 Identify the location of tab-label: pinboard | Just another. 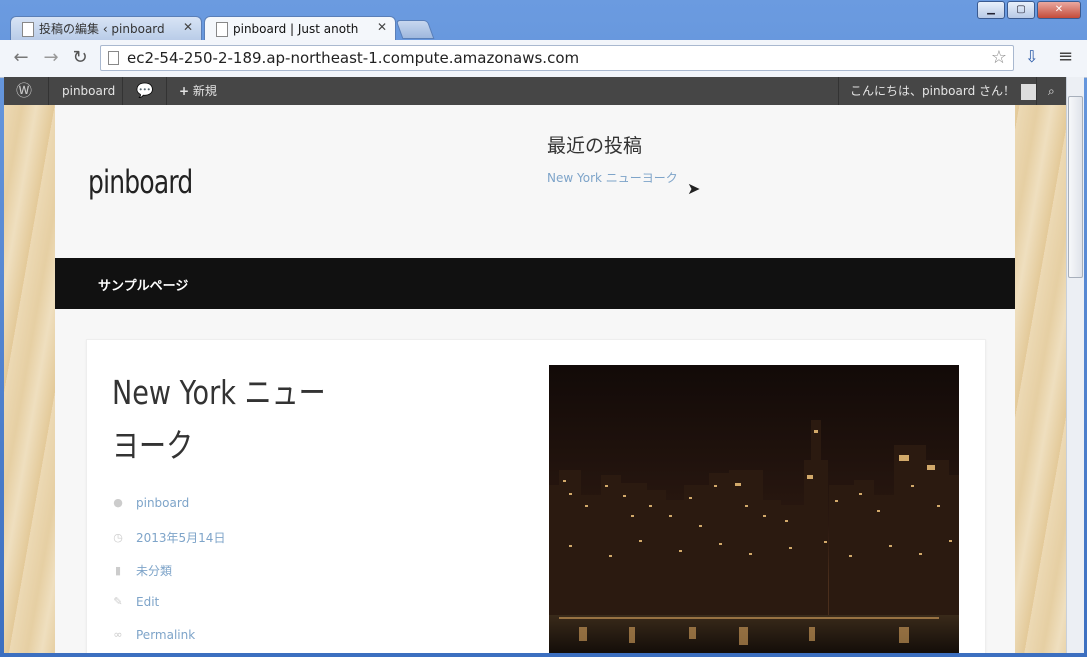
(295, 28).